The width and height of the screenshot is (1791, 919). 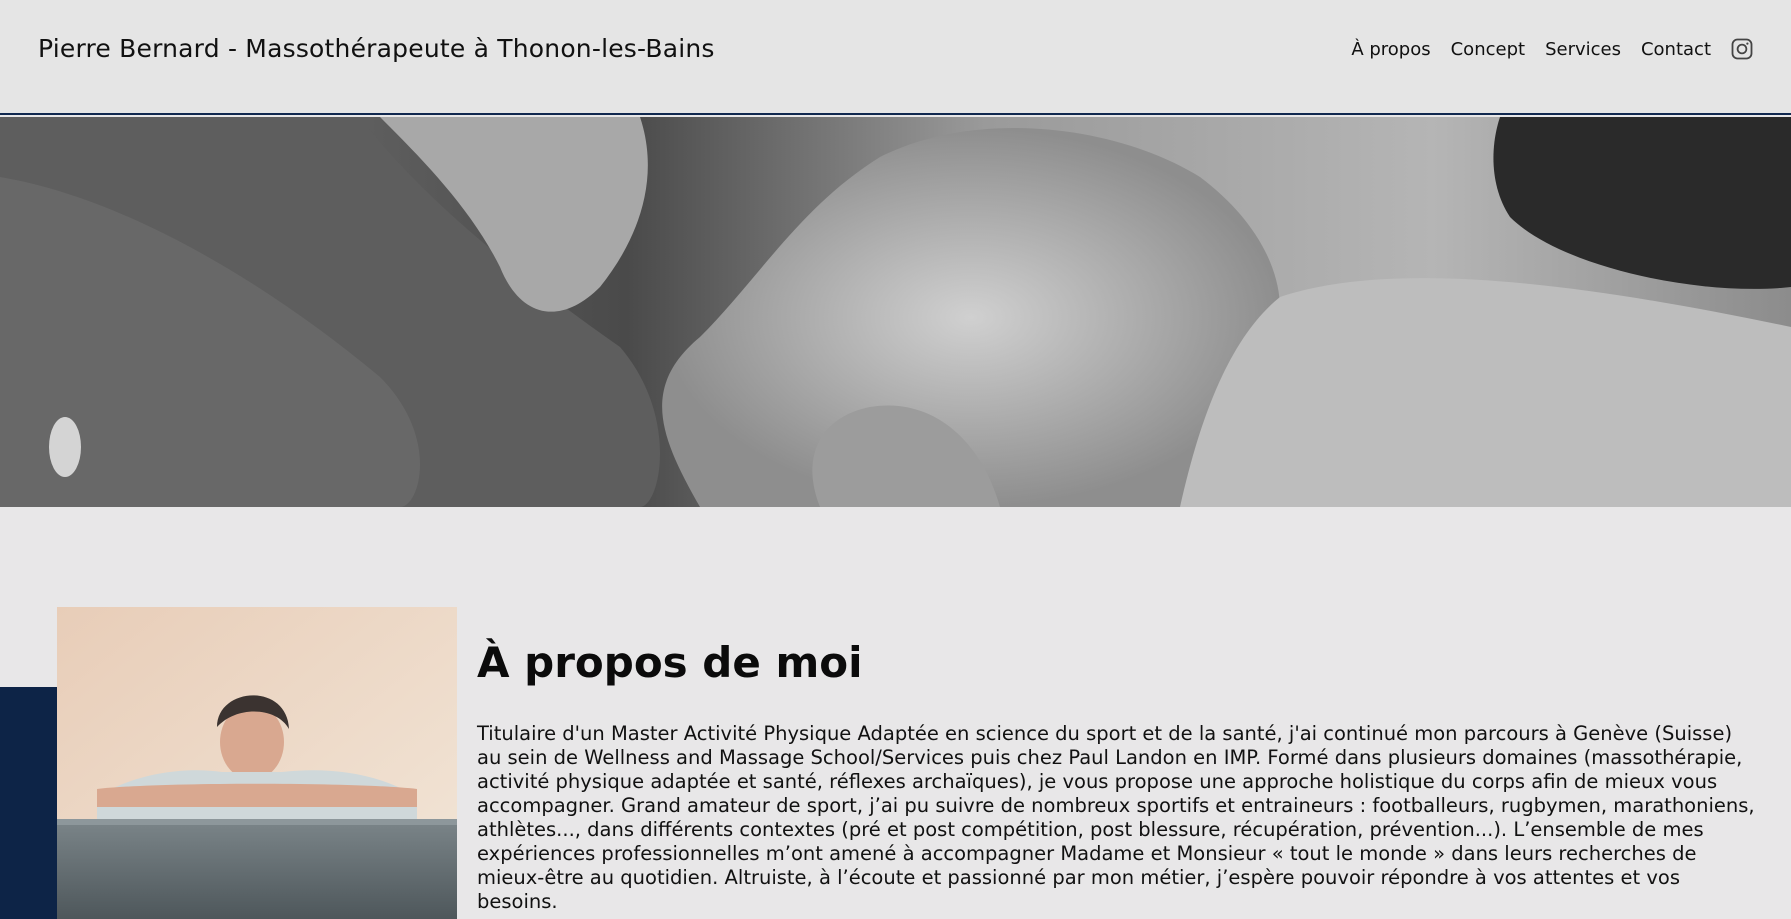 What do you see at coordinates (1742, 49) in the screenshot?
I see `instagram-icon` at bounding box center [1742, 49].